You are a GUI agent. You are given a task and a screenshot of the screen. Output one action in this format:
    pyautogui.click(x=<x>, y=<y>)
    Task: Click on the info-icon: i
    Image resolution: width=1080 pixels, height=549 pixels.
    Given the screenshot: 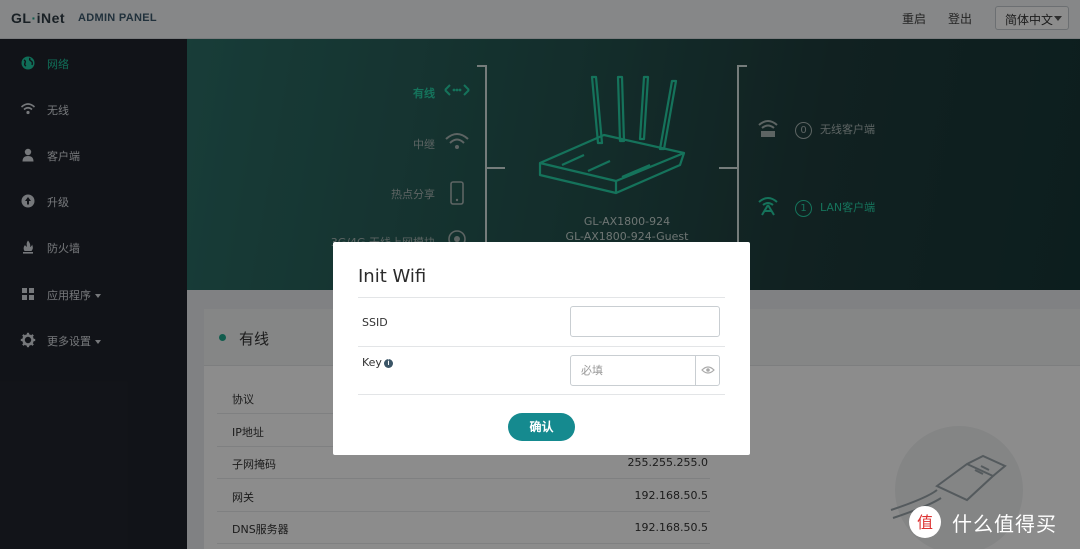 What is the action you would take?
    pyautogui.click(x=388, y=363)
    